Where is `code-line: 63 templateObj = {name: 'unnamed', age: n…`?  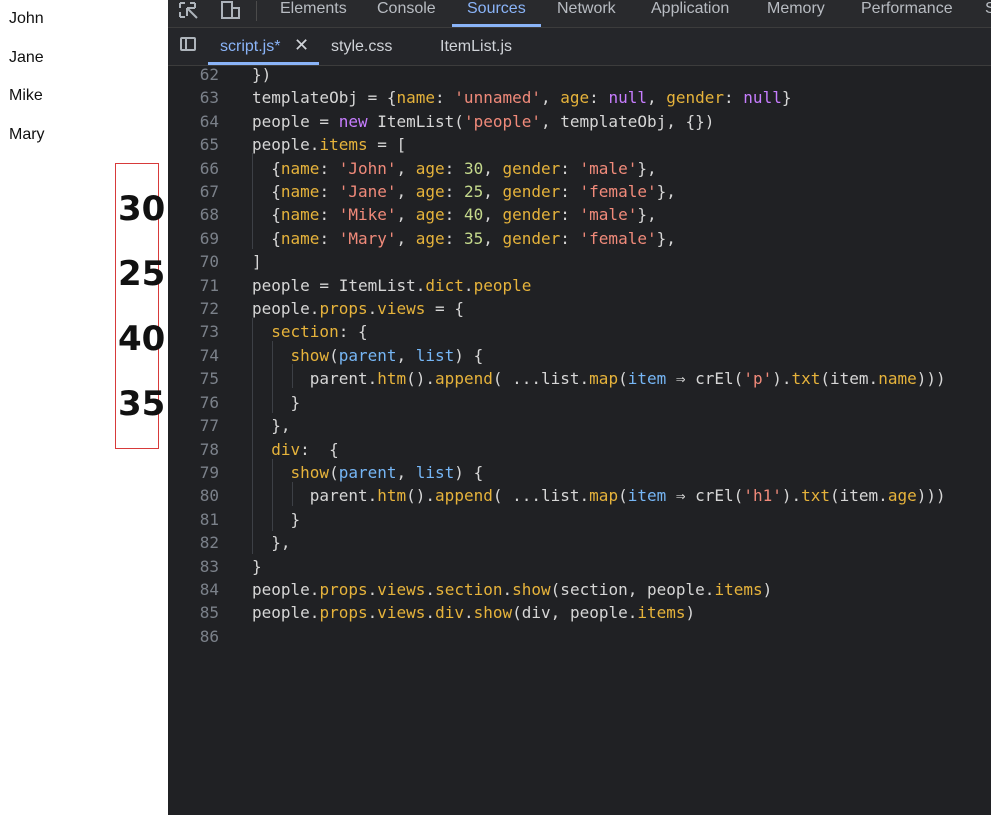
code-line: 63 templateObj = {name: 'unnamed', age: n… is located at coordinates (495, 97).